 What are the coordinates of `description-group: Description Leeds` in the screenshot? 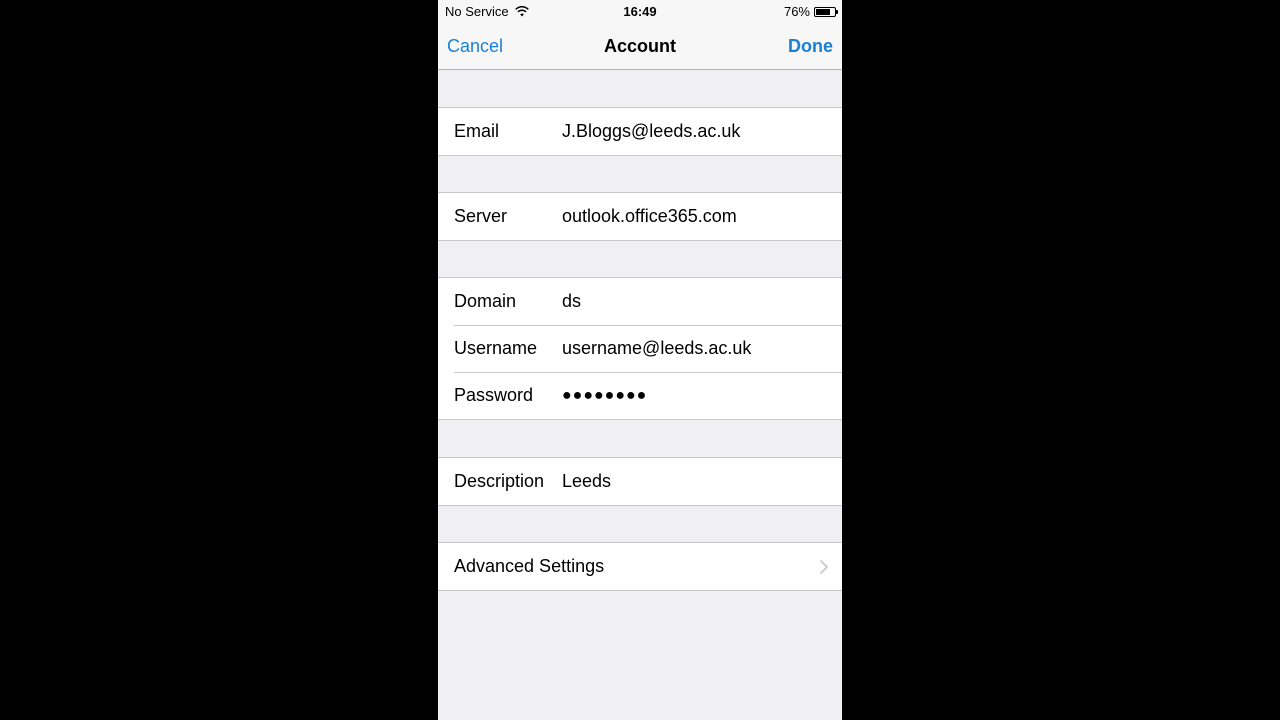 It's located at (640, 481).